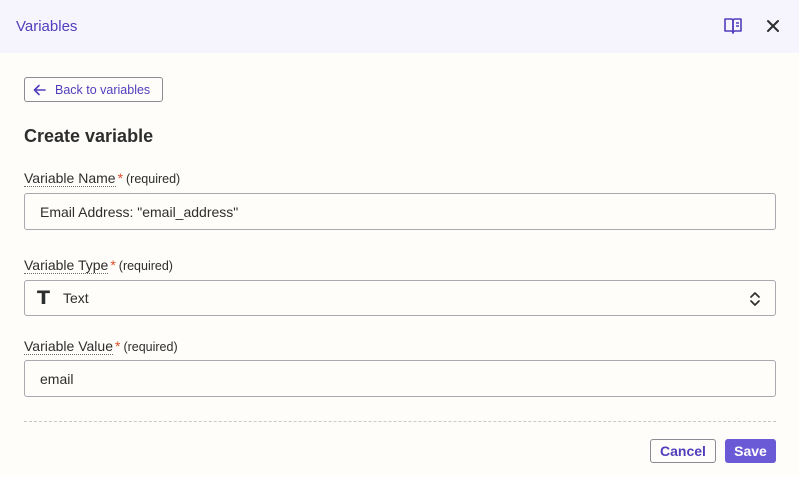 This screenshot has width=799, height=477. I want to click on save-button: Save, so click(750, 451).